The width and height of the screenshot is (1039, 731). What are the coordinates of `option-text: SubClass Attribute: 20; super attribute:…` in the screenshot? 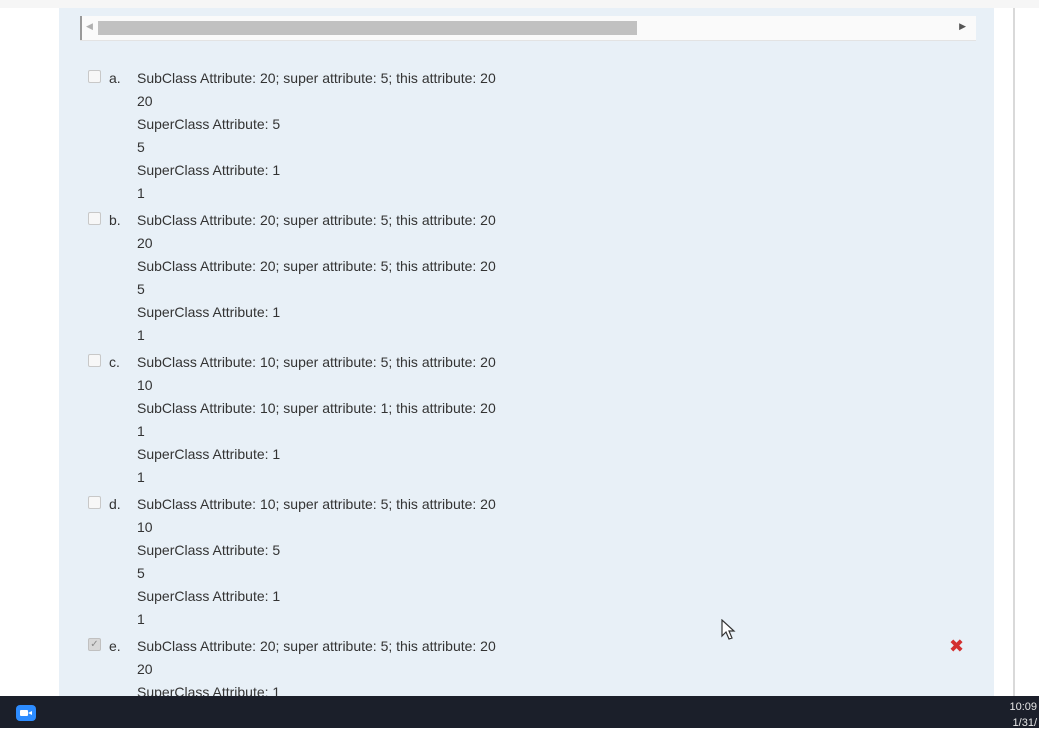 It's located at (551, 668).